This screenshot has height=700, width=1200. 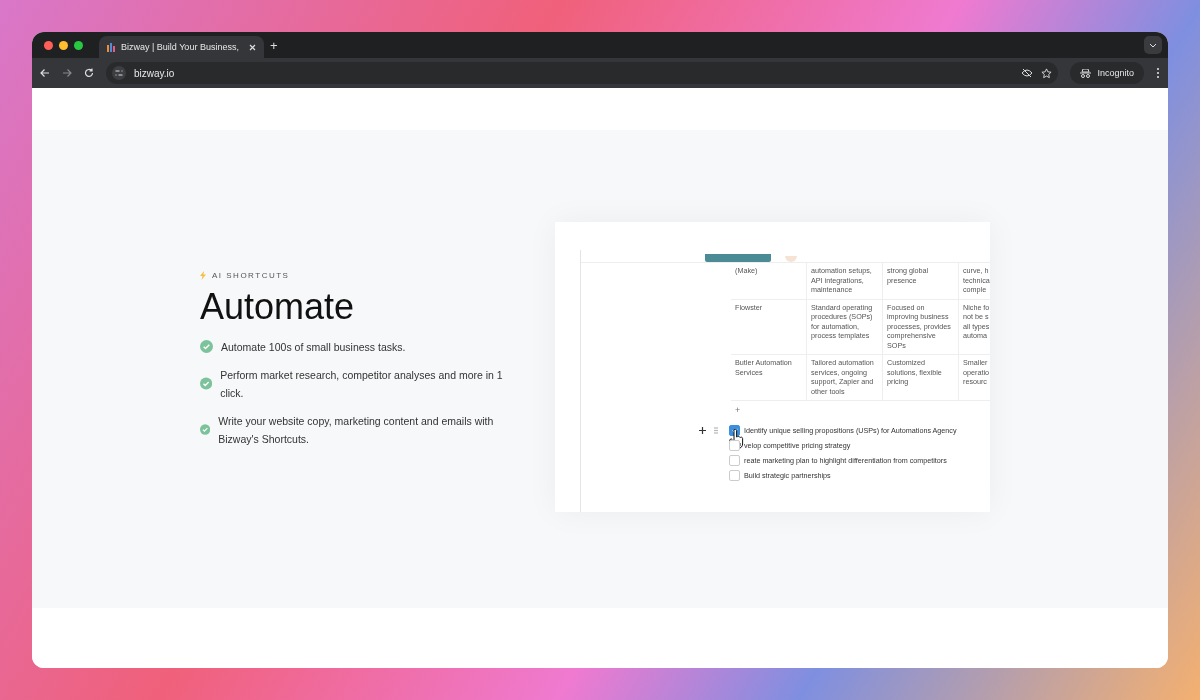 What do you see at coordinates (313, 347) in the screenshot?
I see `feature-text: Automate 100s of small business tasks.` at bounding box center [313, 347].